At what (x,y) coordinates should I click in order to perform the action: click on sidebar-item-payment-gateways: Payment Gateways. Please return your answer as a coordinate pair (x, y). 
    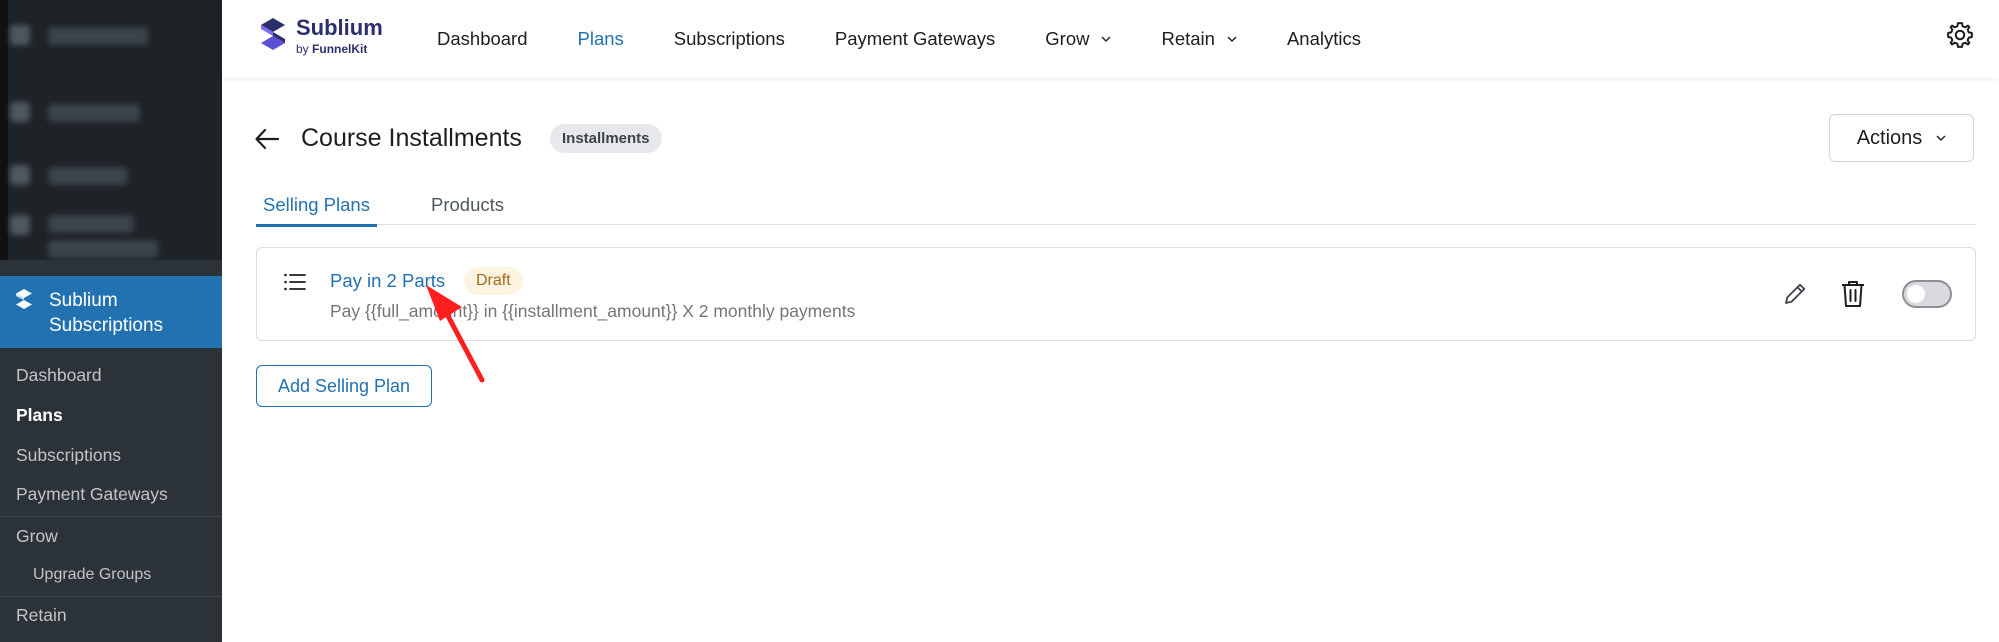
    Looking at the image, I should click on (92, 494).